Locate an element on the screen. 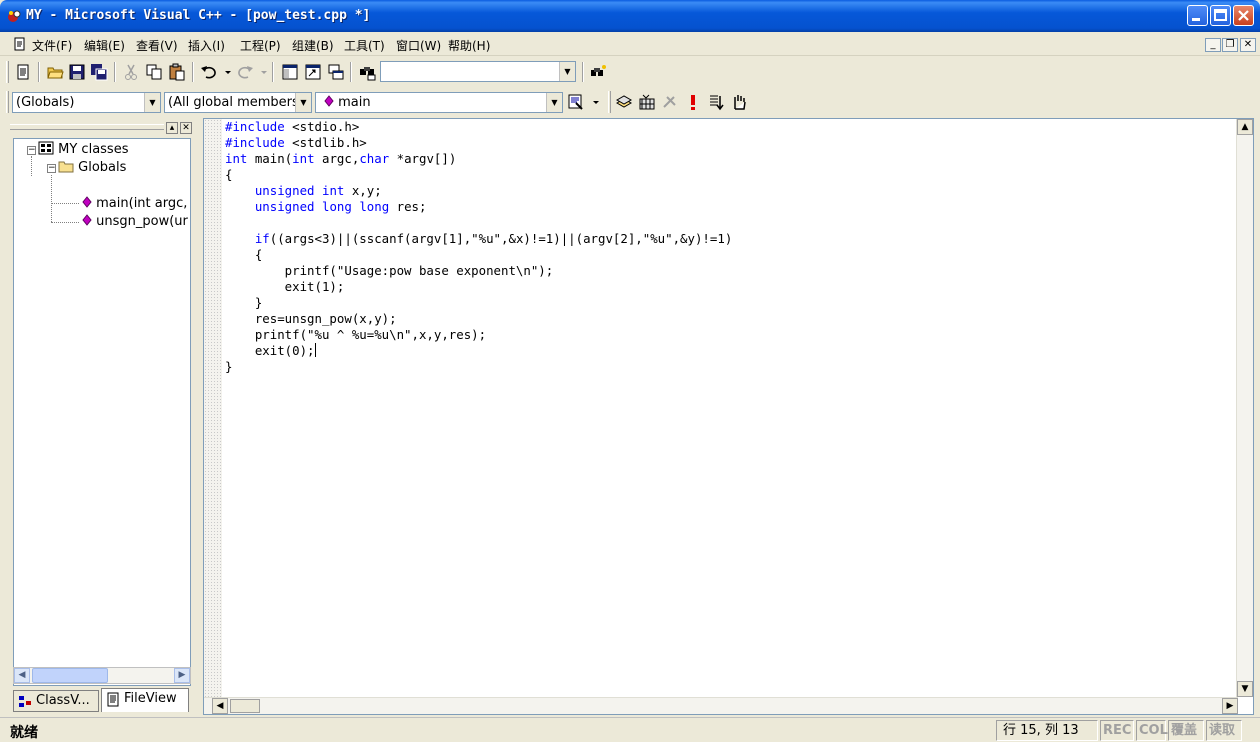  menu-edit: 编辑(E) is located at coordinates (104, 45).